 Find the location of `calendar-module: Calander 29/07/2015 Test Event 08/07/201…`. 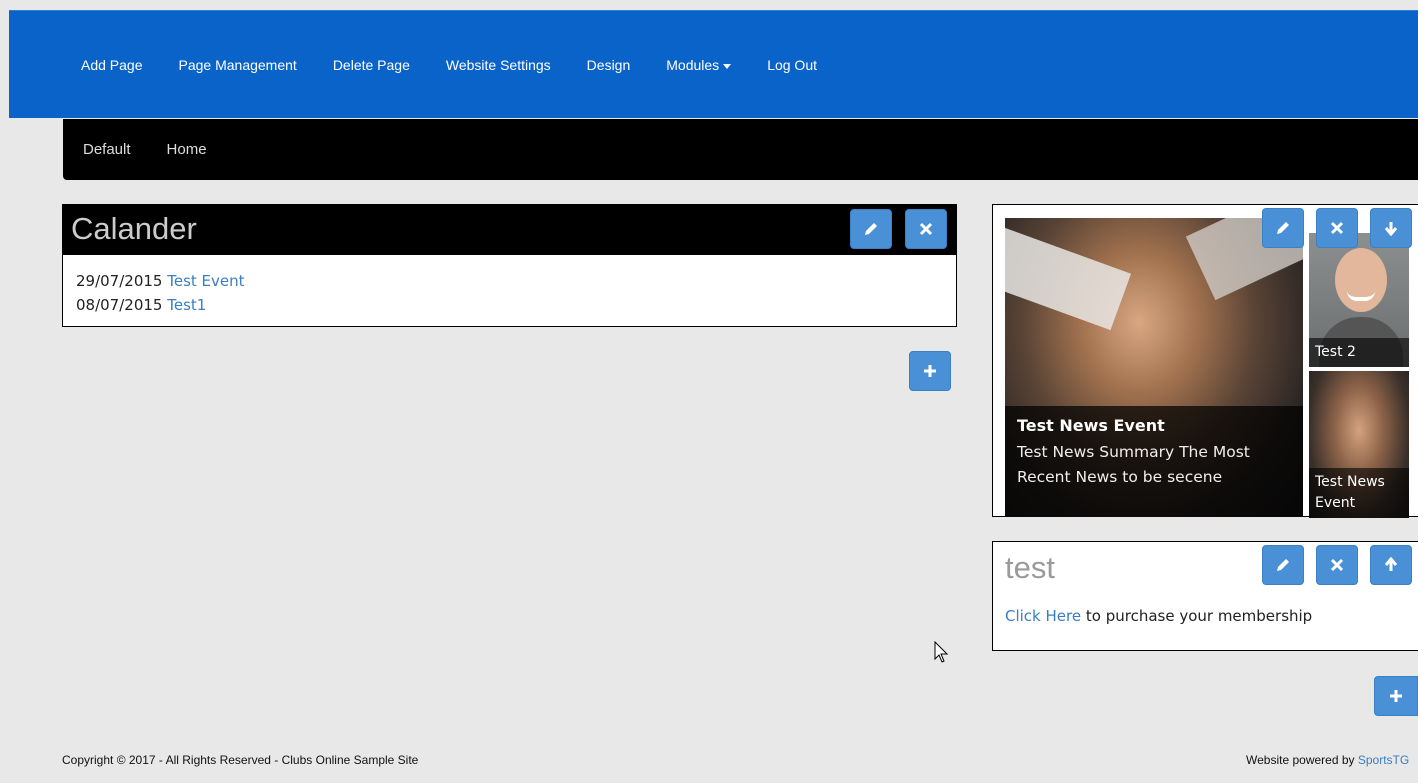

calendar-module: Calander 29/07/2015 Test Event 08/07/201… is located at coordinates (509, 265).